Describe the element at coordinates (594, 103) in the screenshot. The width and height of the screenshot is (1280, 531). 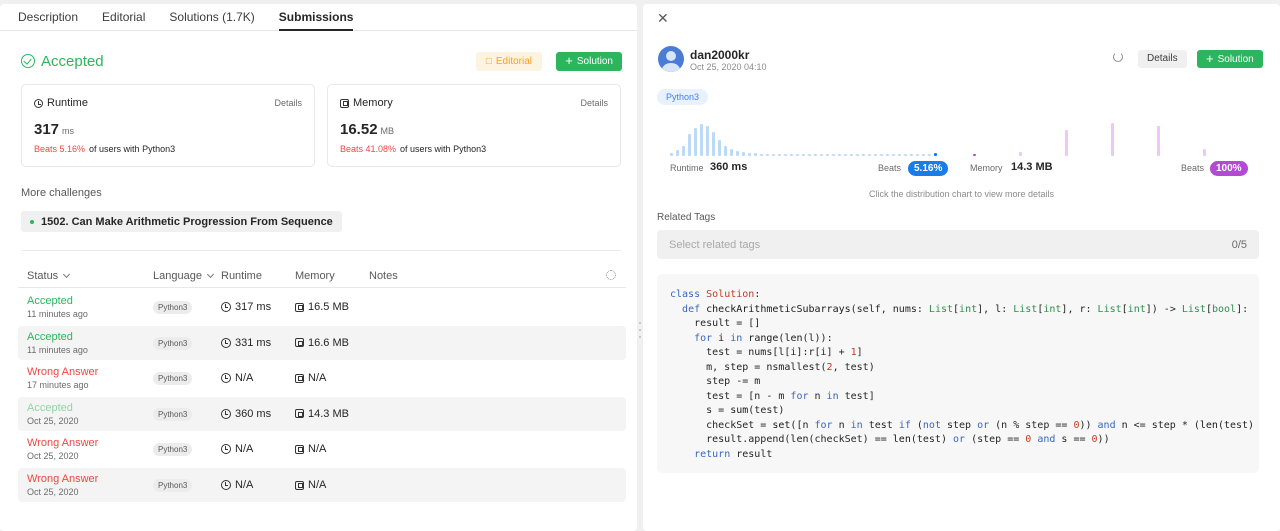
I see `memory-details-link: Details` at that location.